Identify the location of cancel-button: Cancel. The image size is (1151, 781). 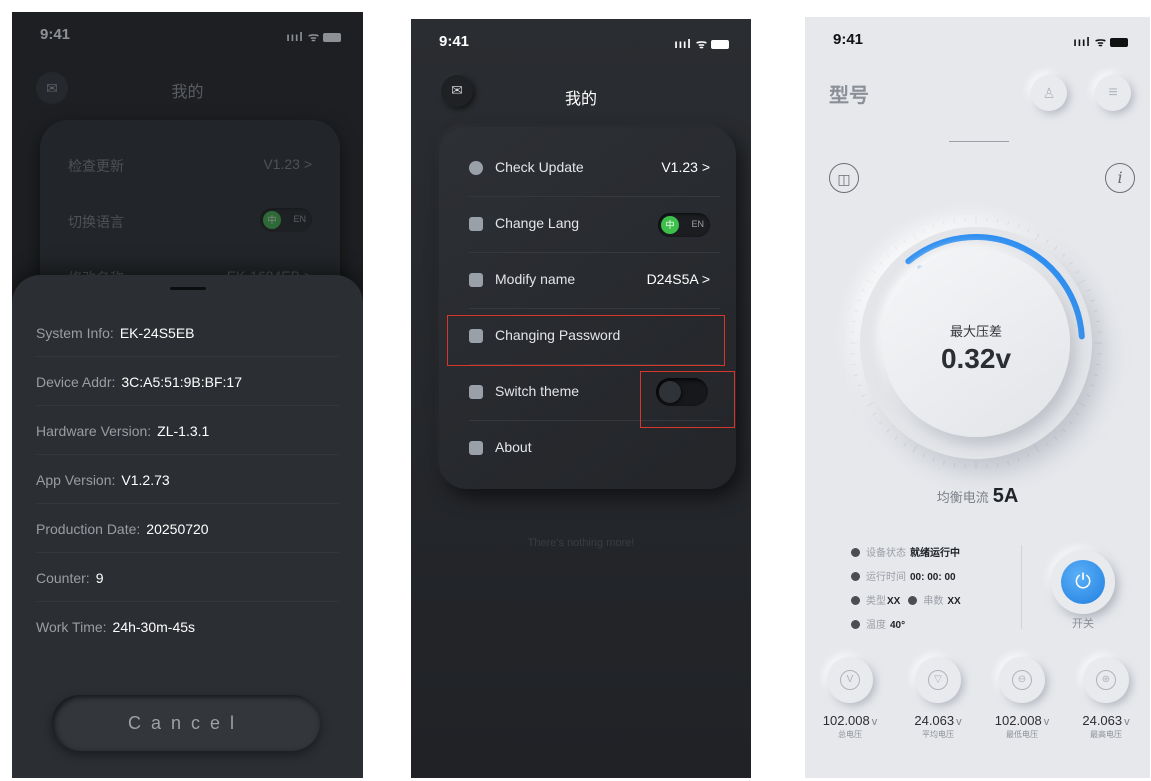
(186, 723).